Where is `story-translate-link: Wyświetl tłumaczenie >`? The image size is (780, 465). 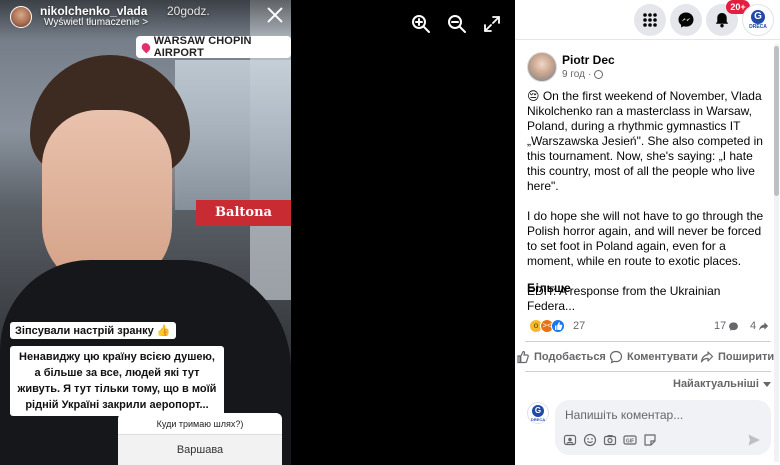 story-translate-link: Wyświetl tłumaczenie > is located at coordinates (96, 22).